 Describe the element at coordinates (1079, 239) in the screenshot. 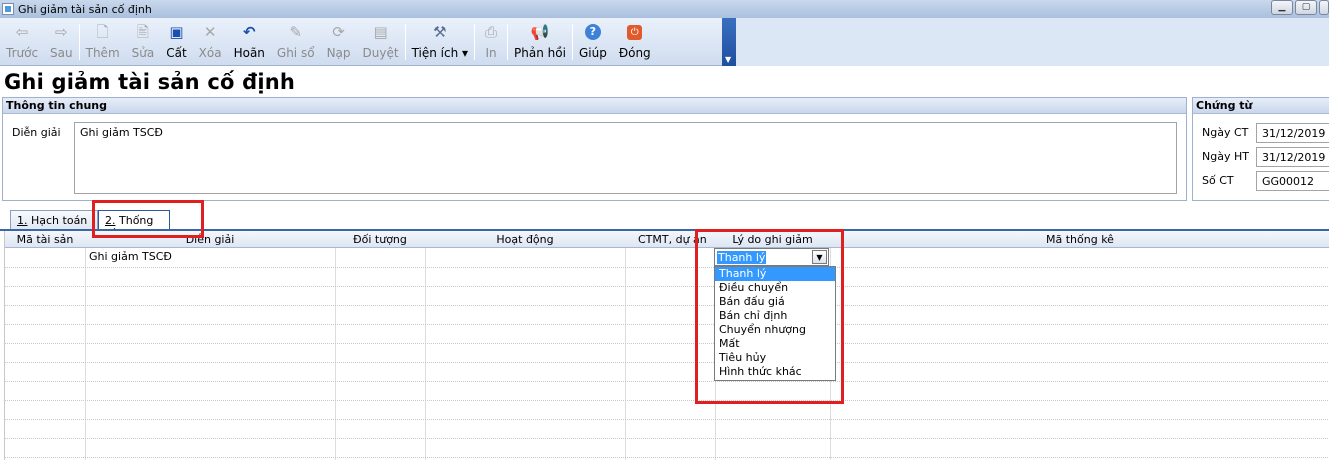

I see `column-header: Mã thống kê` at that location.